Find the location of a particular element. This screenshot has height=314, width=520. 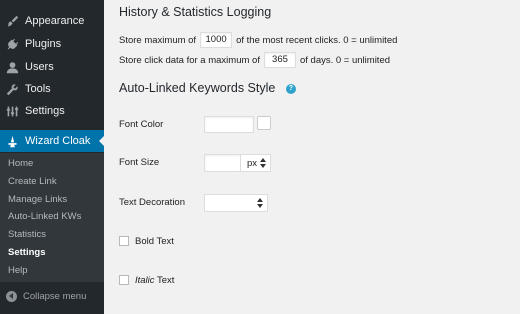

italic-text-label: Italic Text is located at coordinates (154, 280).